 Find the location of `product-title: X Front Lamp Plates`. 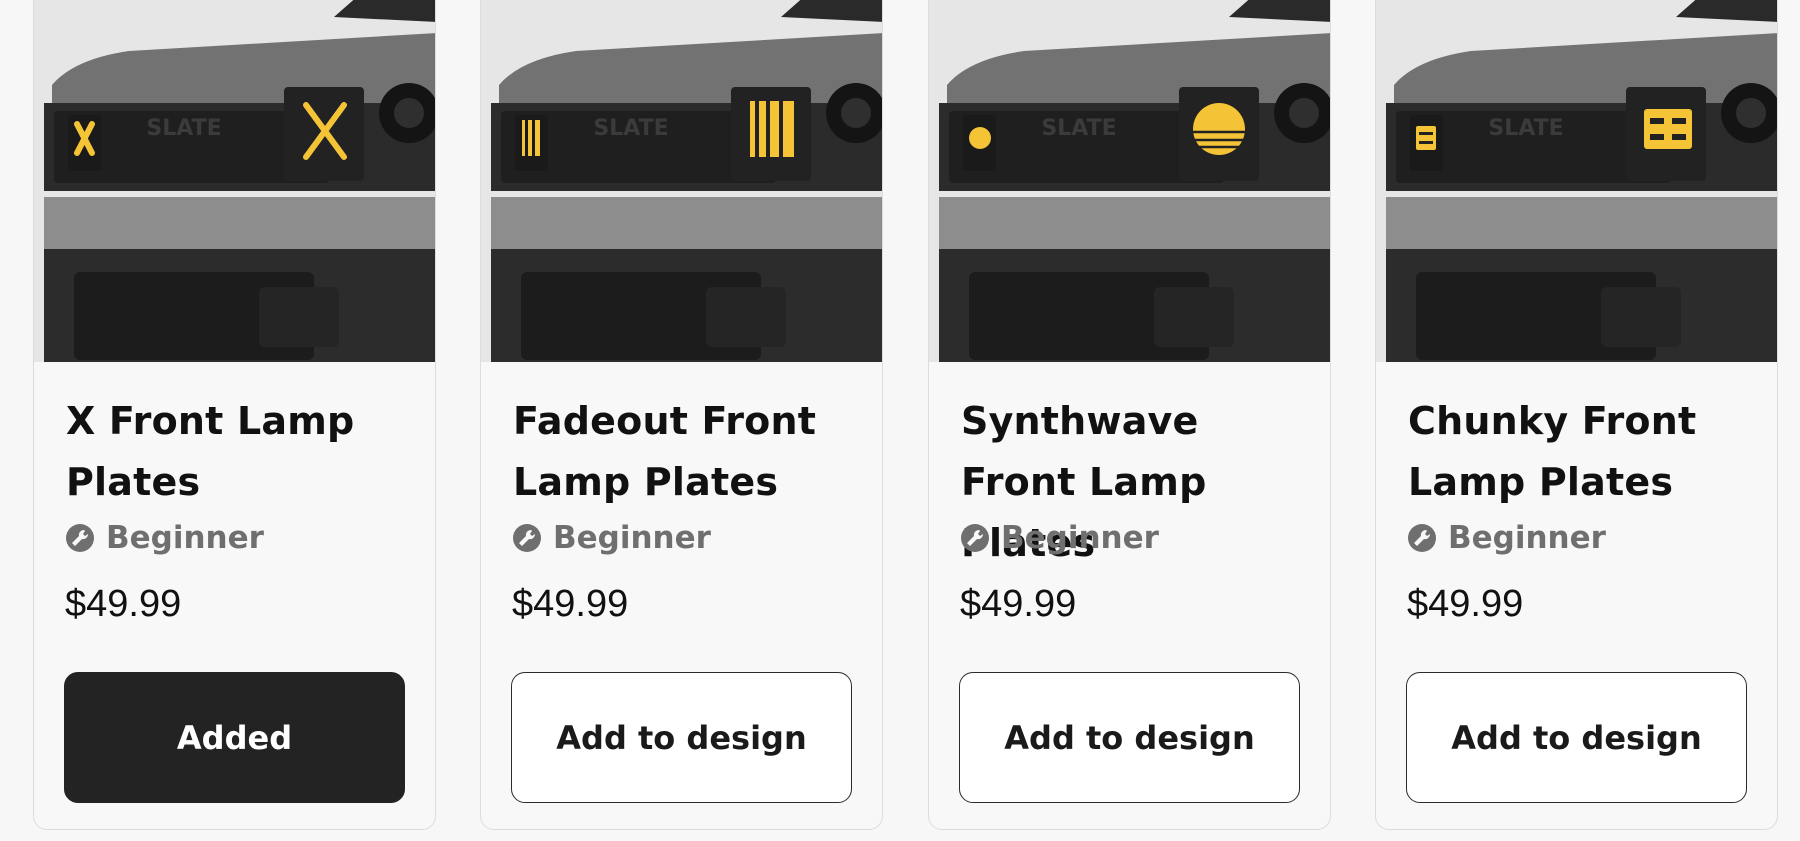

product-title: X Front Lamp Plates is located at coordinates (210, 451).